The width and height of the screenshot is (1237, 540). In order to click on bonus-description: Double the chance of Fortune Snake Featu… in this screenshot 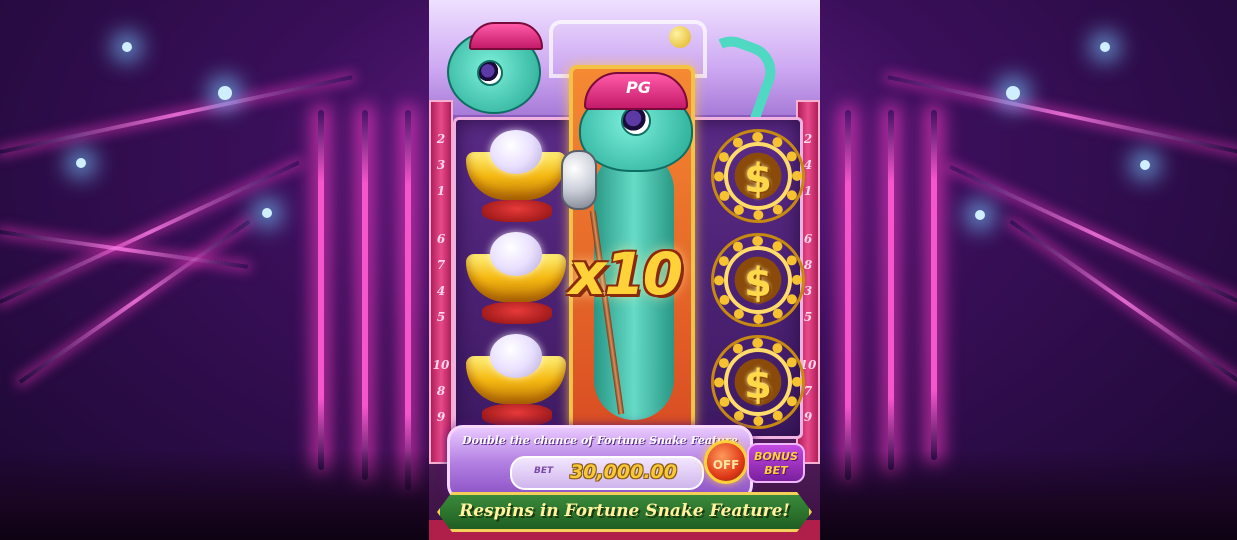, I will do `click(600, 440)`.